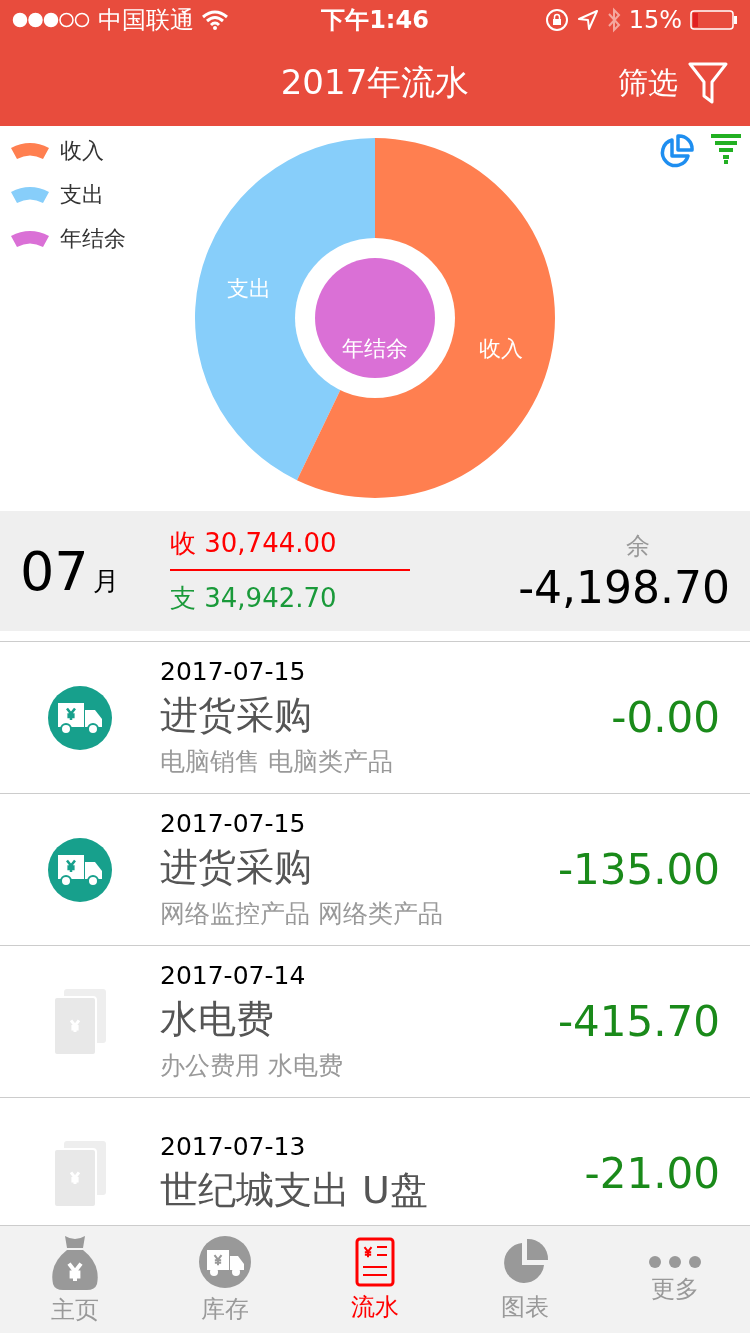 The image size is (750, 1334). Describe the element at coordinates (638, 869) in the screenshot. I see `transaction-amount: -135.00` at that location.